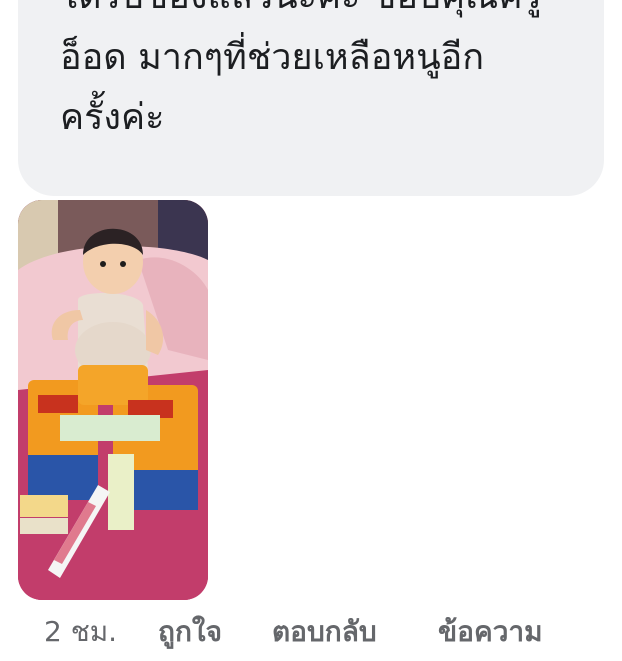 The width and height of the screenshot is (622, 661). What do you see at coordinates (272, 57) in the screenshot?
I see `comment-text-line-2: อ็อด มากๆที่ช่วยเหลือหนูอีก` at bounding box center [272, 57].